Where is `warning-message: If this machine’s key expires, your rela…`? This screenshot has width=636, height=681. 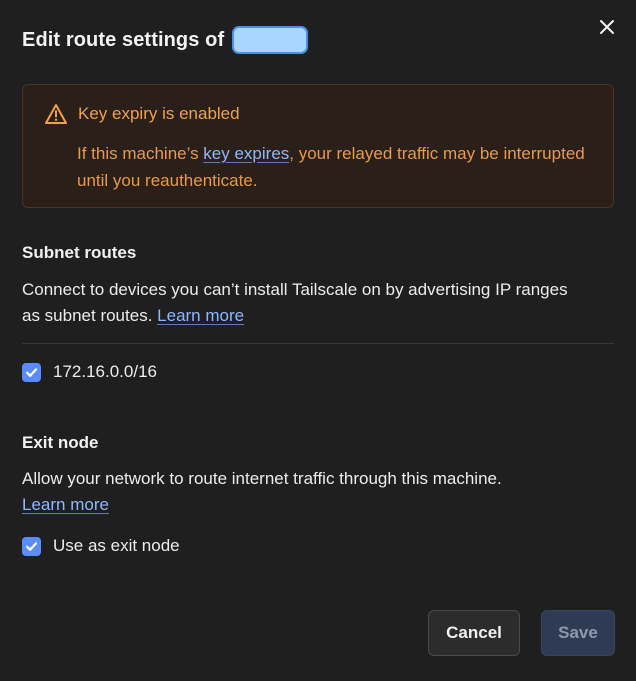
warning-message: If this machine’s key expires, your rela… is located at coordinates (337, 167).